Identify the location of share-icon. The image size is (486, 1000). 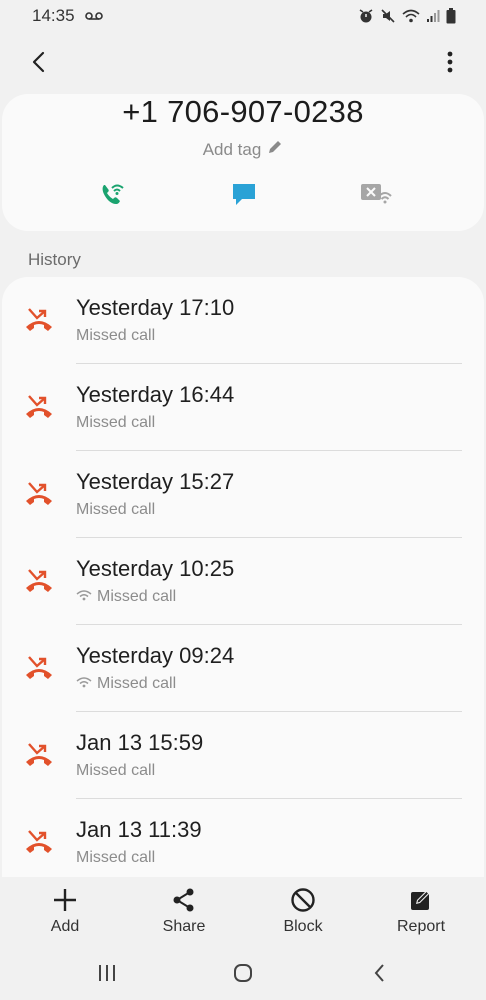
(184, 900).